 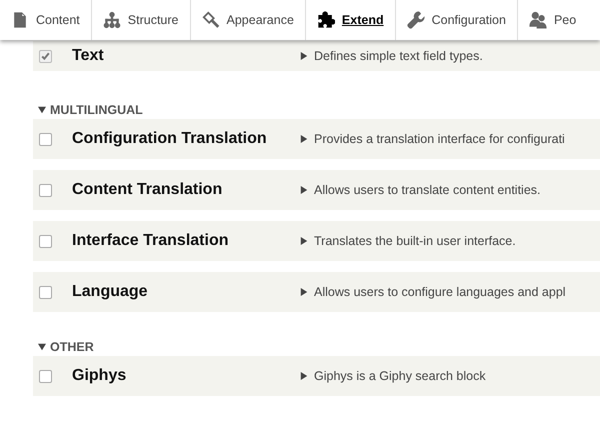 What do you see at coordinates (439, 139) in the screenshot?
I see `module-description: Provides a translation interface for configurati` at bounding box center [439, 139].